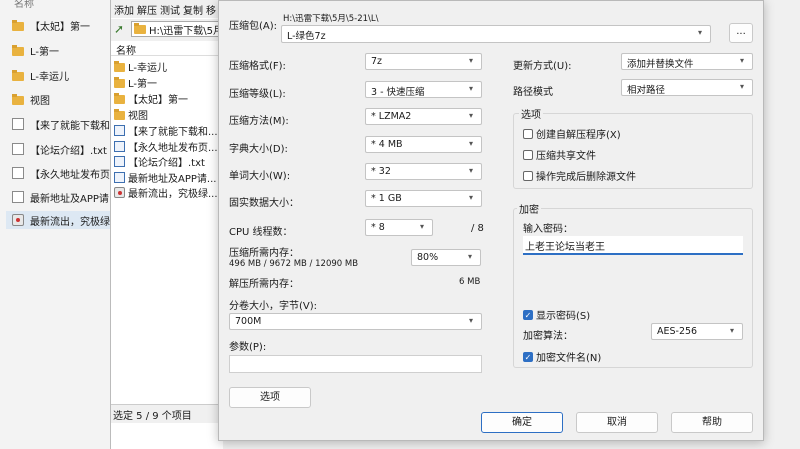 The width and height of the screenshot is (800, 449). What do you see at coordinates (257, 94) in the screenshot?
I see `level-label: 压缩等级(L):` at bounding box center [257, 94].